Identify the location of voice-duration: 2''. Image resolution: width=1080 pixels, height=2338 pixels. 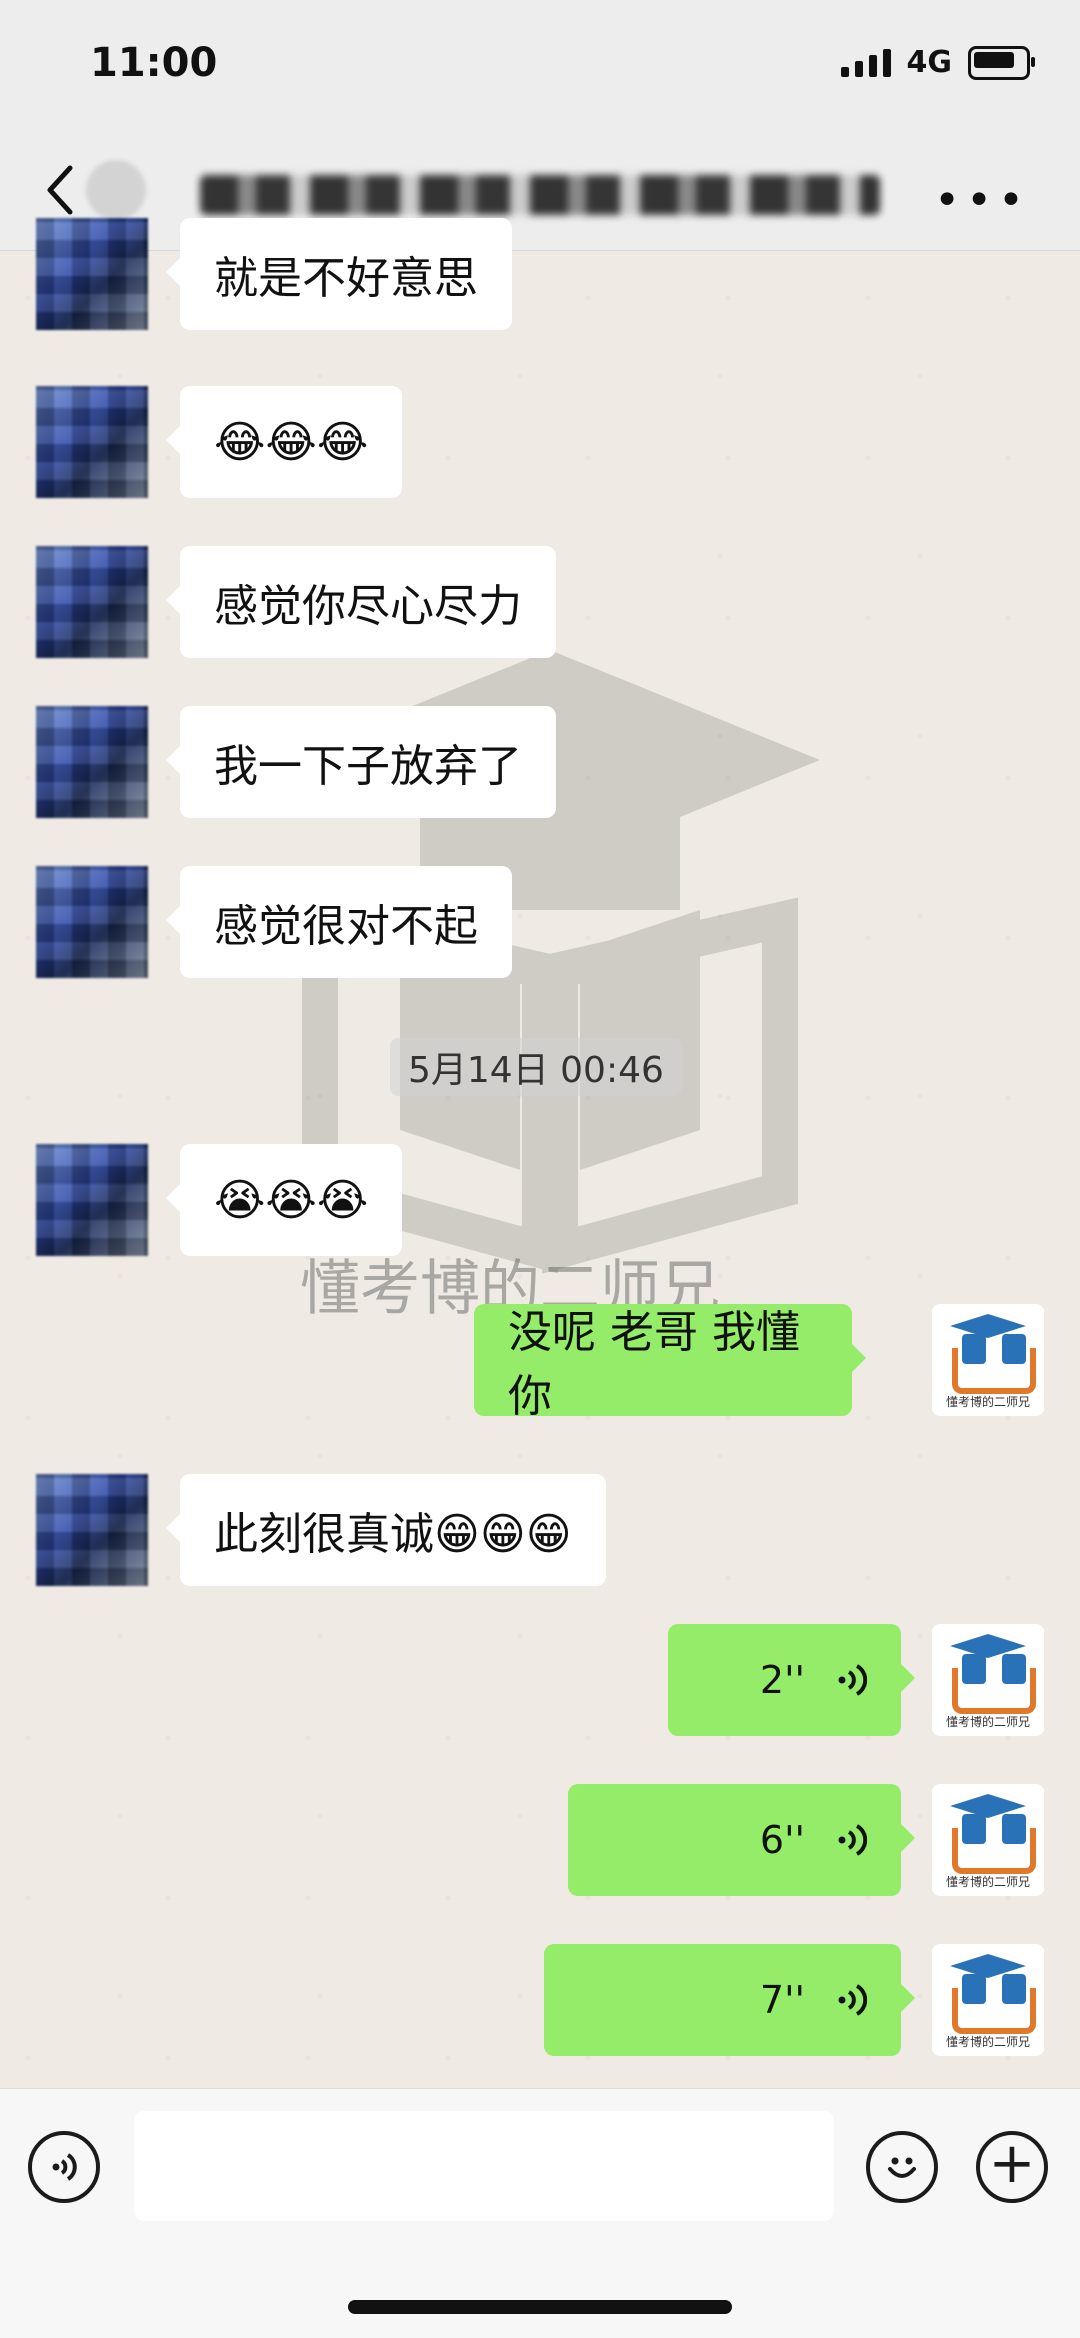
(782, 1680).